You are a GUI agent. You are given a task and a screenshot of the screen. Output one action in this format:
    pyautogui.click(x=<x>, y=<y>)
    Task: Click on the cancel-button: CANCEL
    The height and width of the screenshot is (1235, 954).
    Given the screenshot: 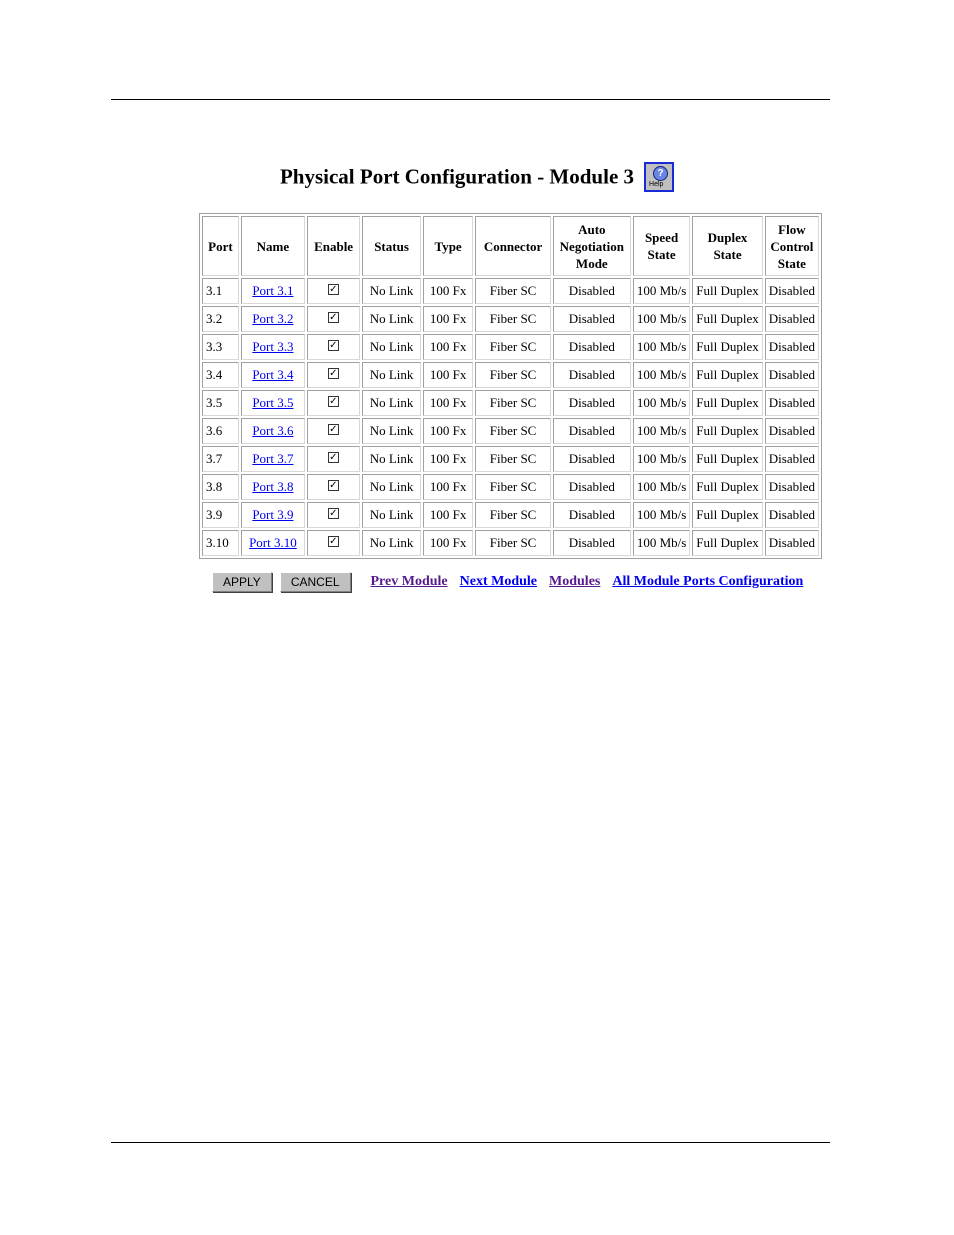 What is the action you would take?
    pyautogui.click(x=315, y=582)
    